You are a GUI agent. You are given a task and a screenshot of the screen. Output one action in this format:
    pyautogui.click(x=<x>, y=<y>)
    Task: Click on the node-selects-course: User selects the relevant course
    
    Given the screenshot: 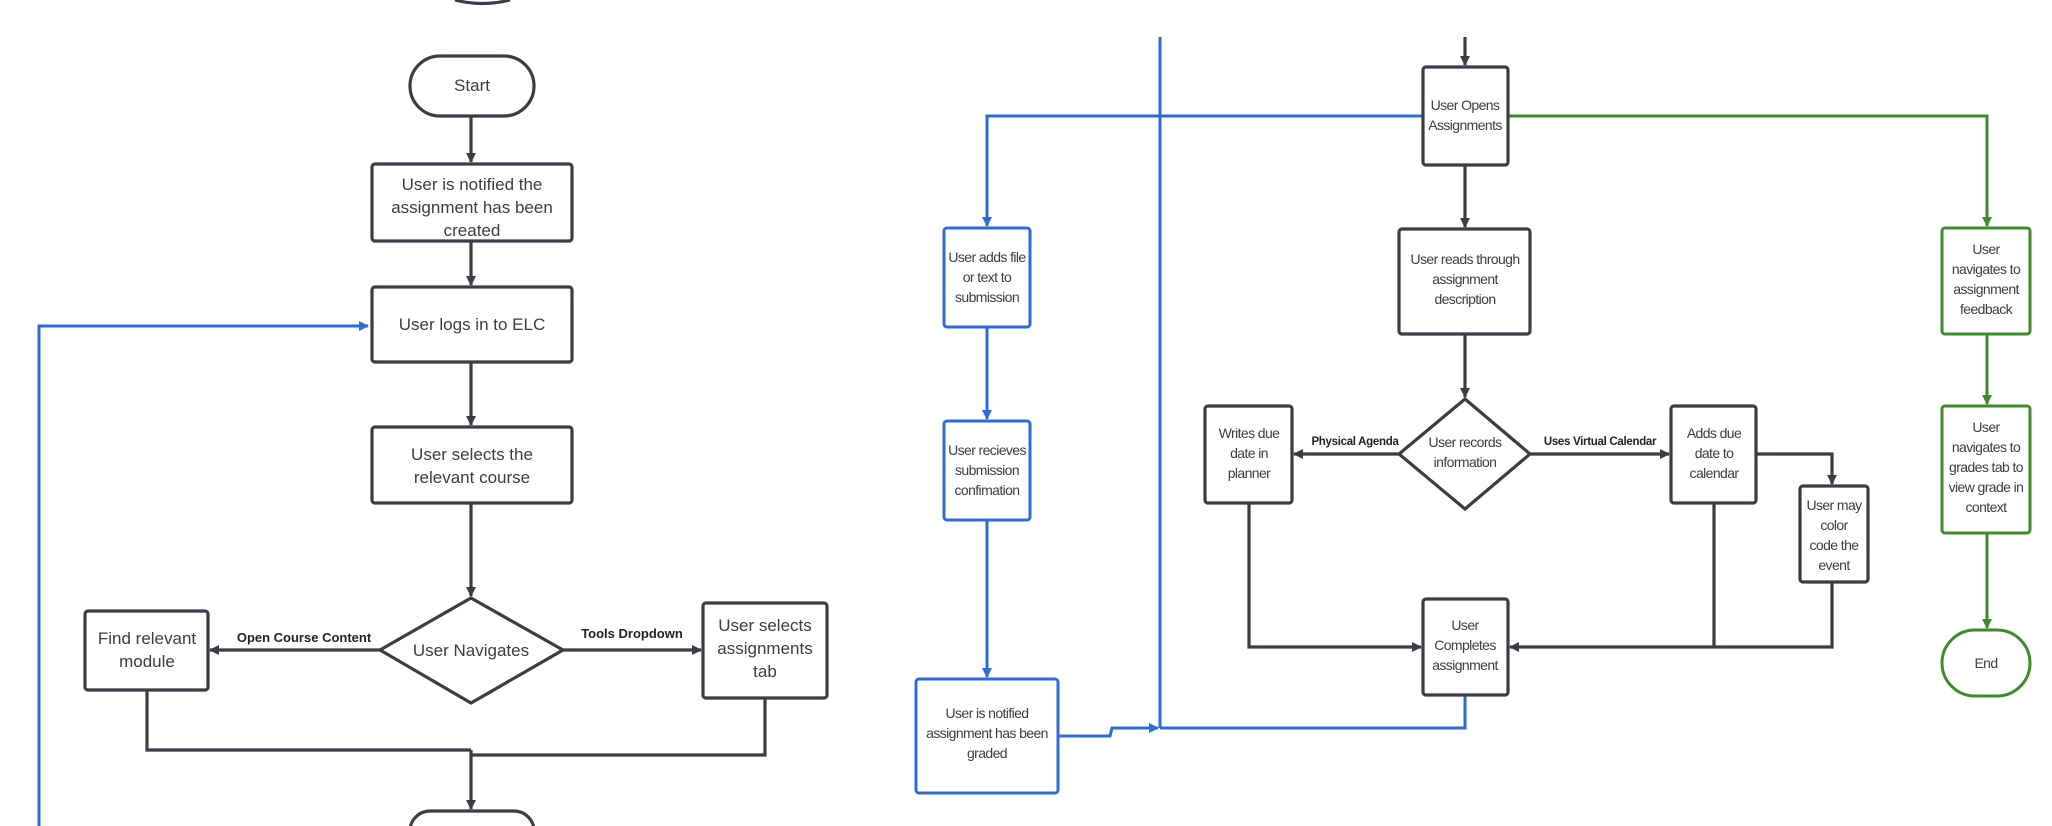 What is the action you would take?
    pyautogui.click(x=472, y=465)
    